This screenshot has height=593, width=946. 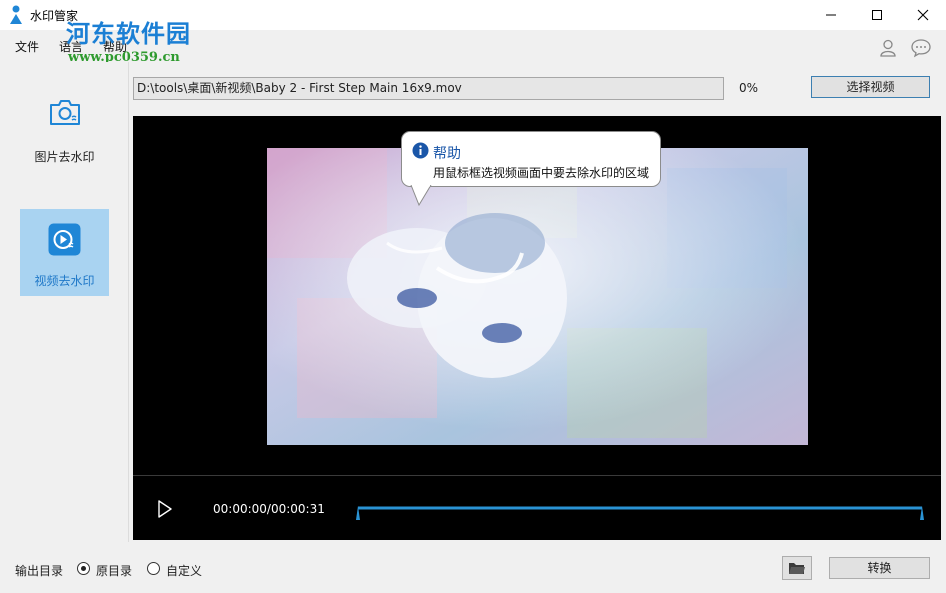 I want to click on progress-text: 0%, so click(x=749, y=88).